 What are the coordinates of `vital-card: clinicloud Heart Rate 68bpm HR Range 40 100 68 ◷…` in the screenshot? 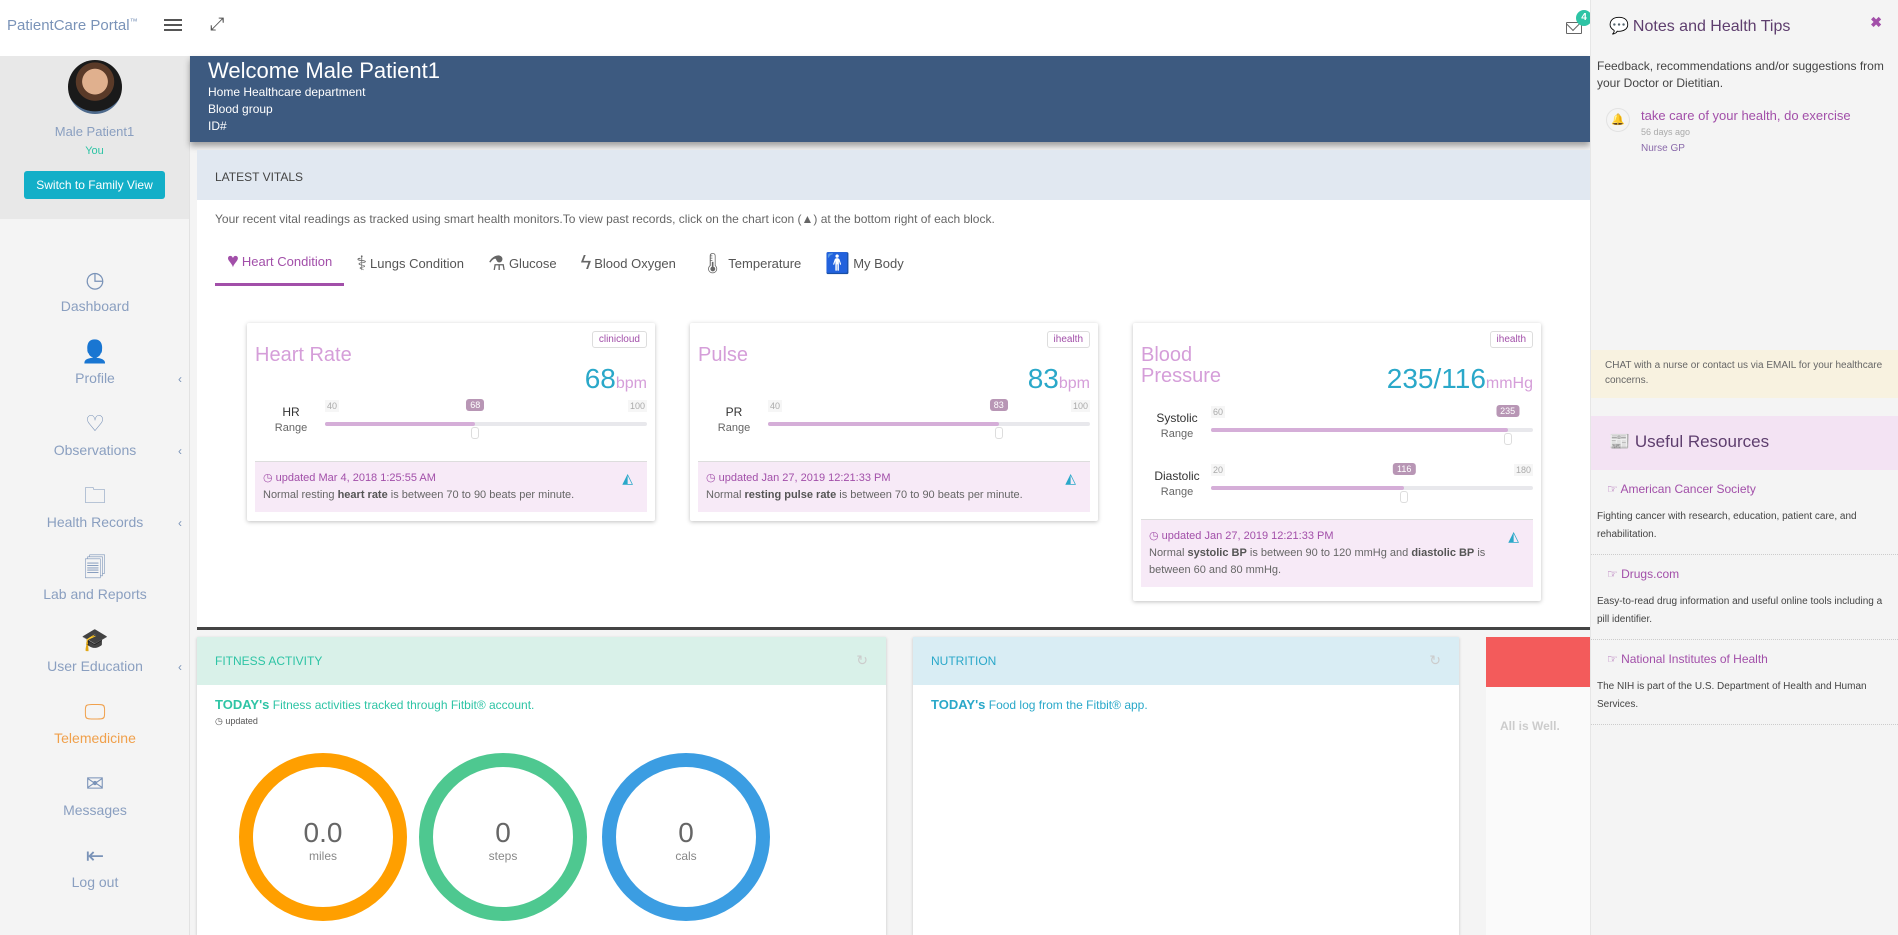 It's located at (451, 422).